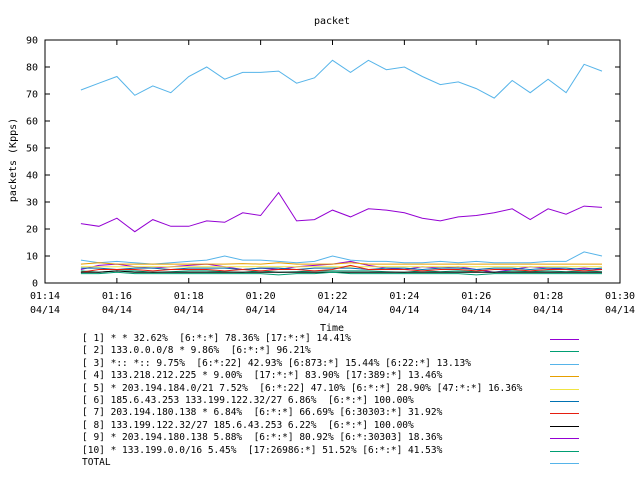 This screenshot has height=485, width=640. Describe the element at coordinates (32, 95) in the screenshot. I see `y-tick-label: 70` at that location.